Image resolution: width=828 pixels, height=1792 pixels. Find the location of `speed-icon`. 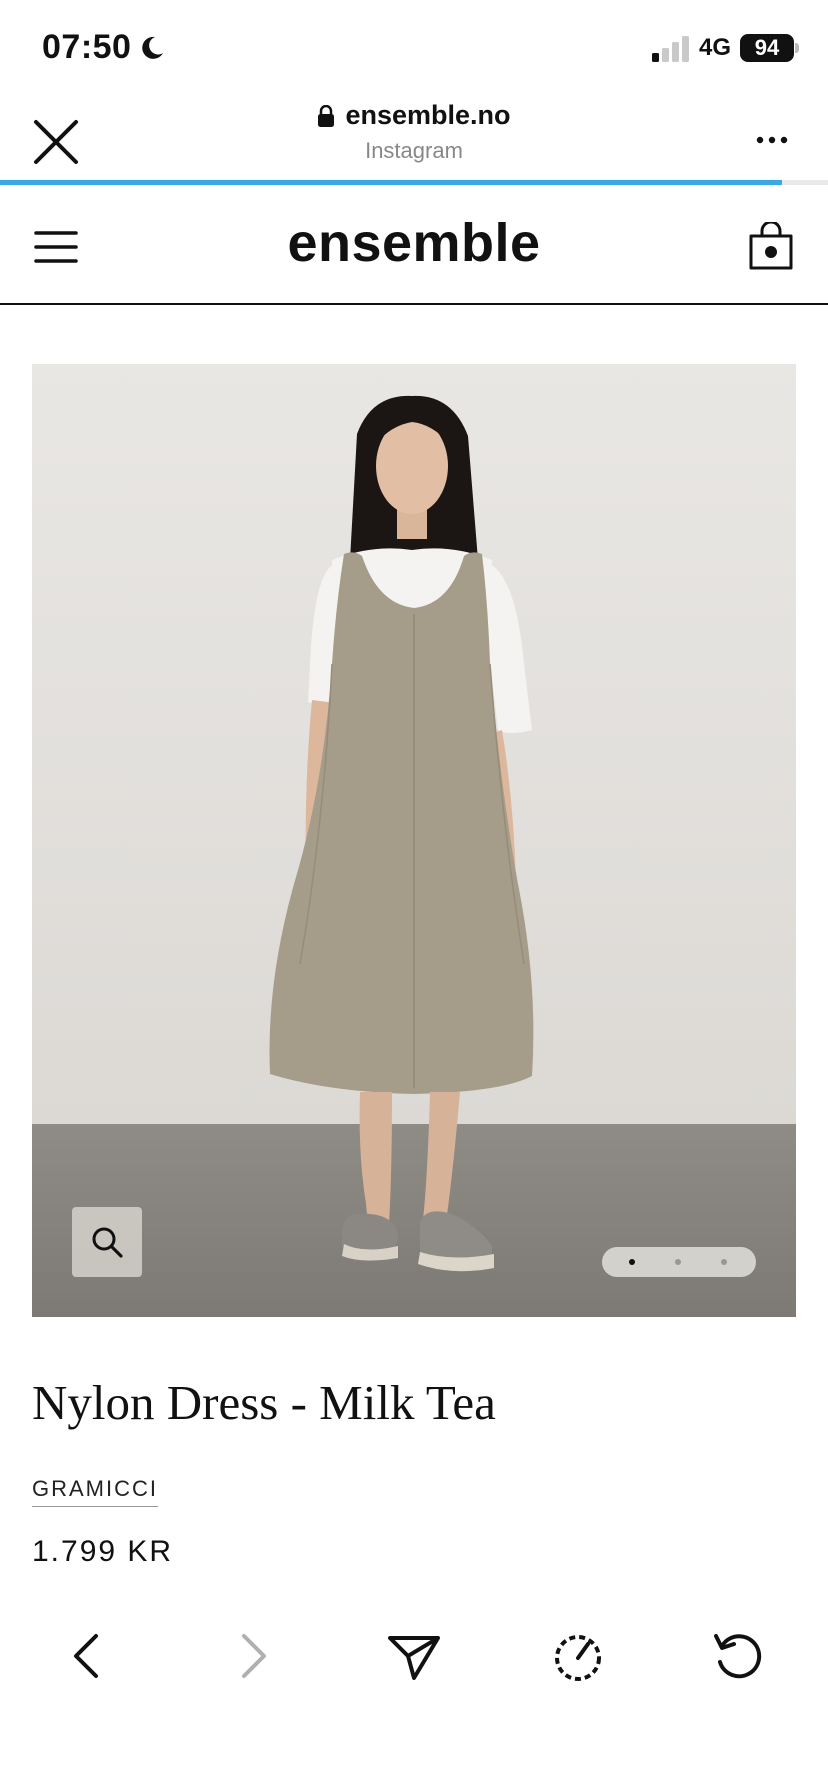

speed-icon is located at coordinates (578, 1656).